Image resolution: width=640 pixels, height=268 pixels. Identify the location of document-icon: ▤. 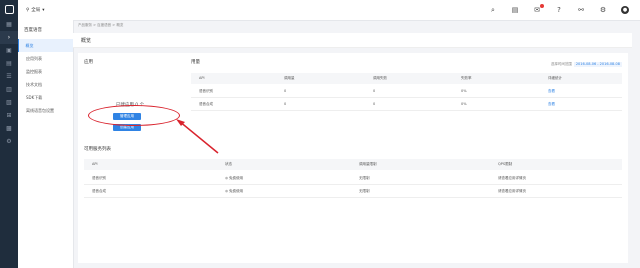
(515, 10).